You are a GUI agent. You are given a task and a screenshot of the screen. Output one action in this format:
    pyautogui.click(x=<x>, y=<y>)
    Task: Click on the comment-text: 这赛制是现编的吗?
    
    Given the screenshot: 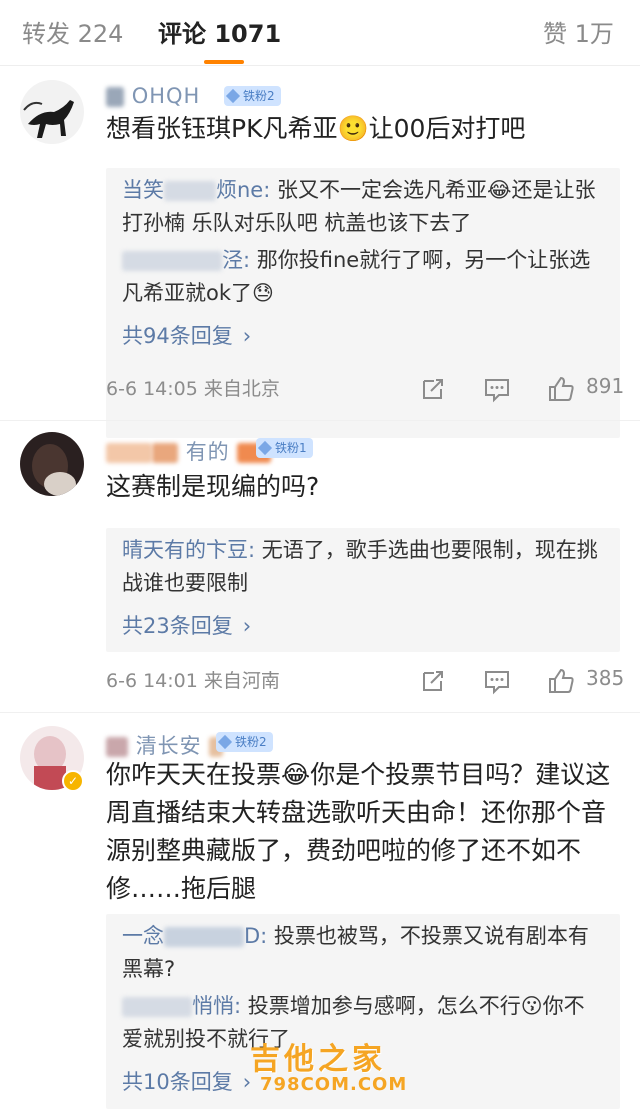 What is the action you would take?
    pyautogui.click(x=213, y=486)
    